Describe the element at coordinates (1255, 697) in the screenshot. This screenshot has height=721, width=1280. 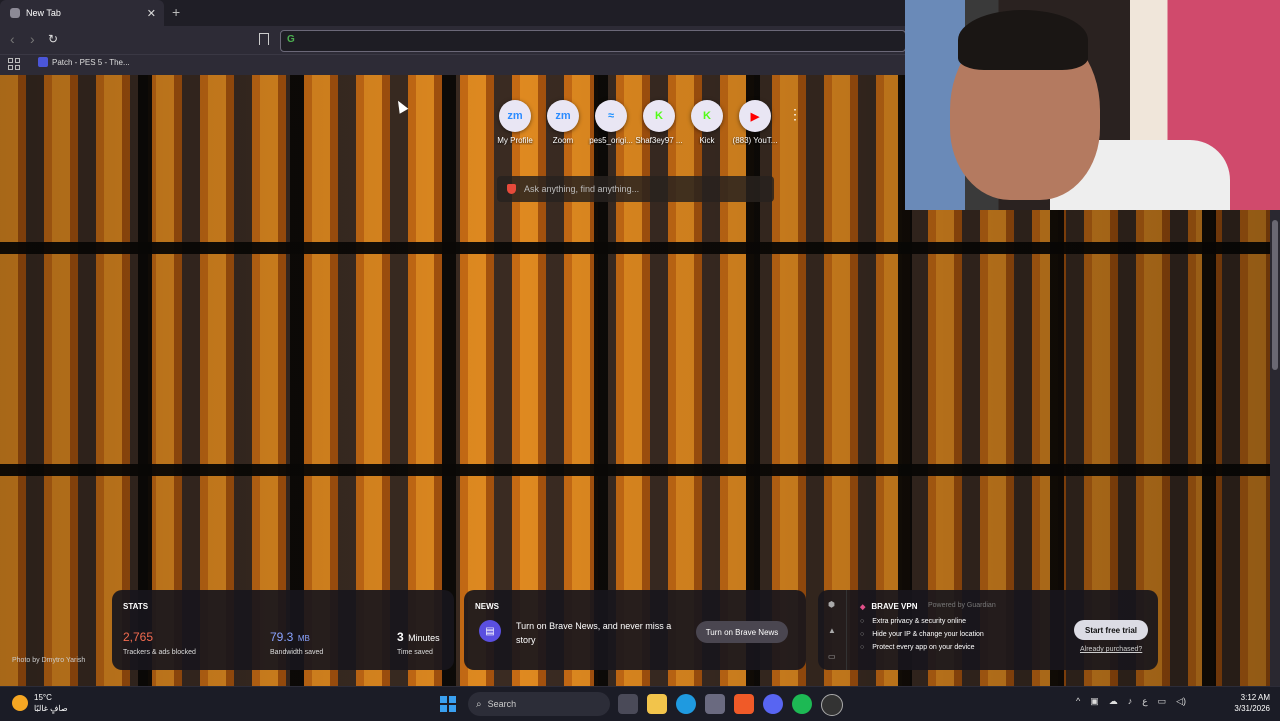
I see `clock-time: 3:12 AM` at that location.